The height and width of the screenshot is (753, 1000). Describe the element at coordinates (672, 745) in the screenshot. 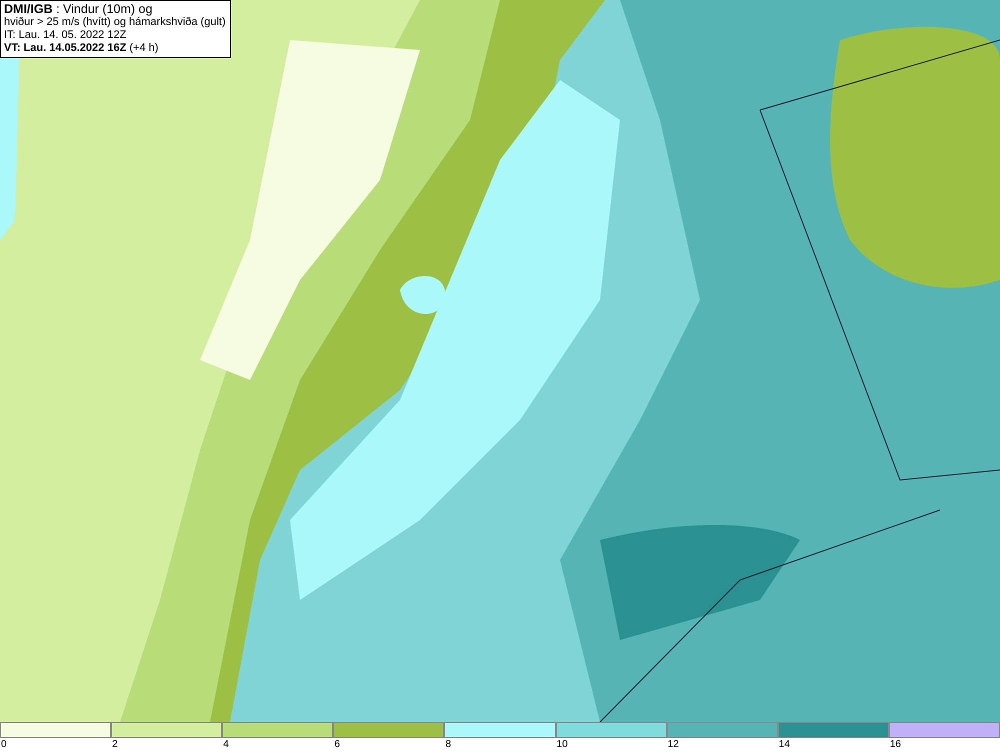

I see `legend-label: 12` at that location.